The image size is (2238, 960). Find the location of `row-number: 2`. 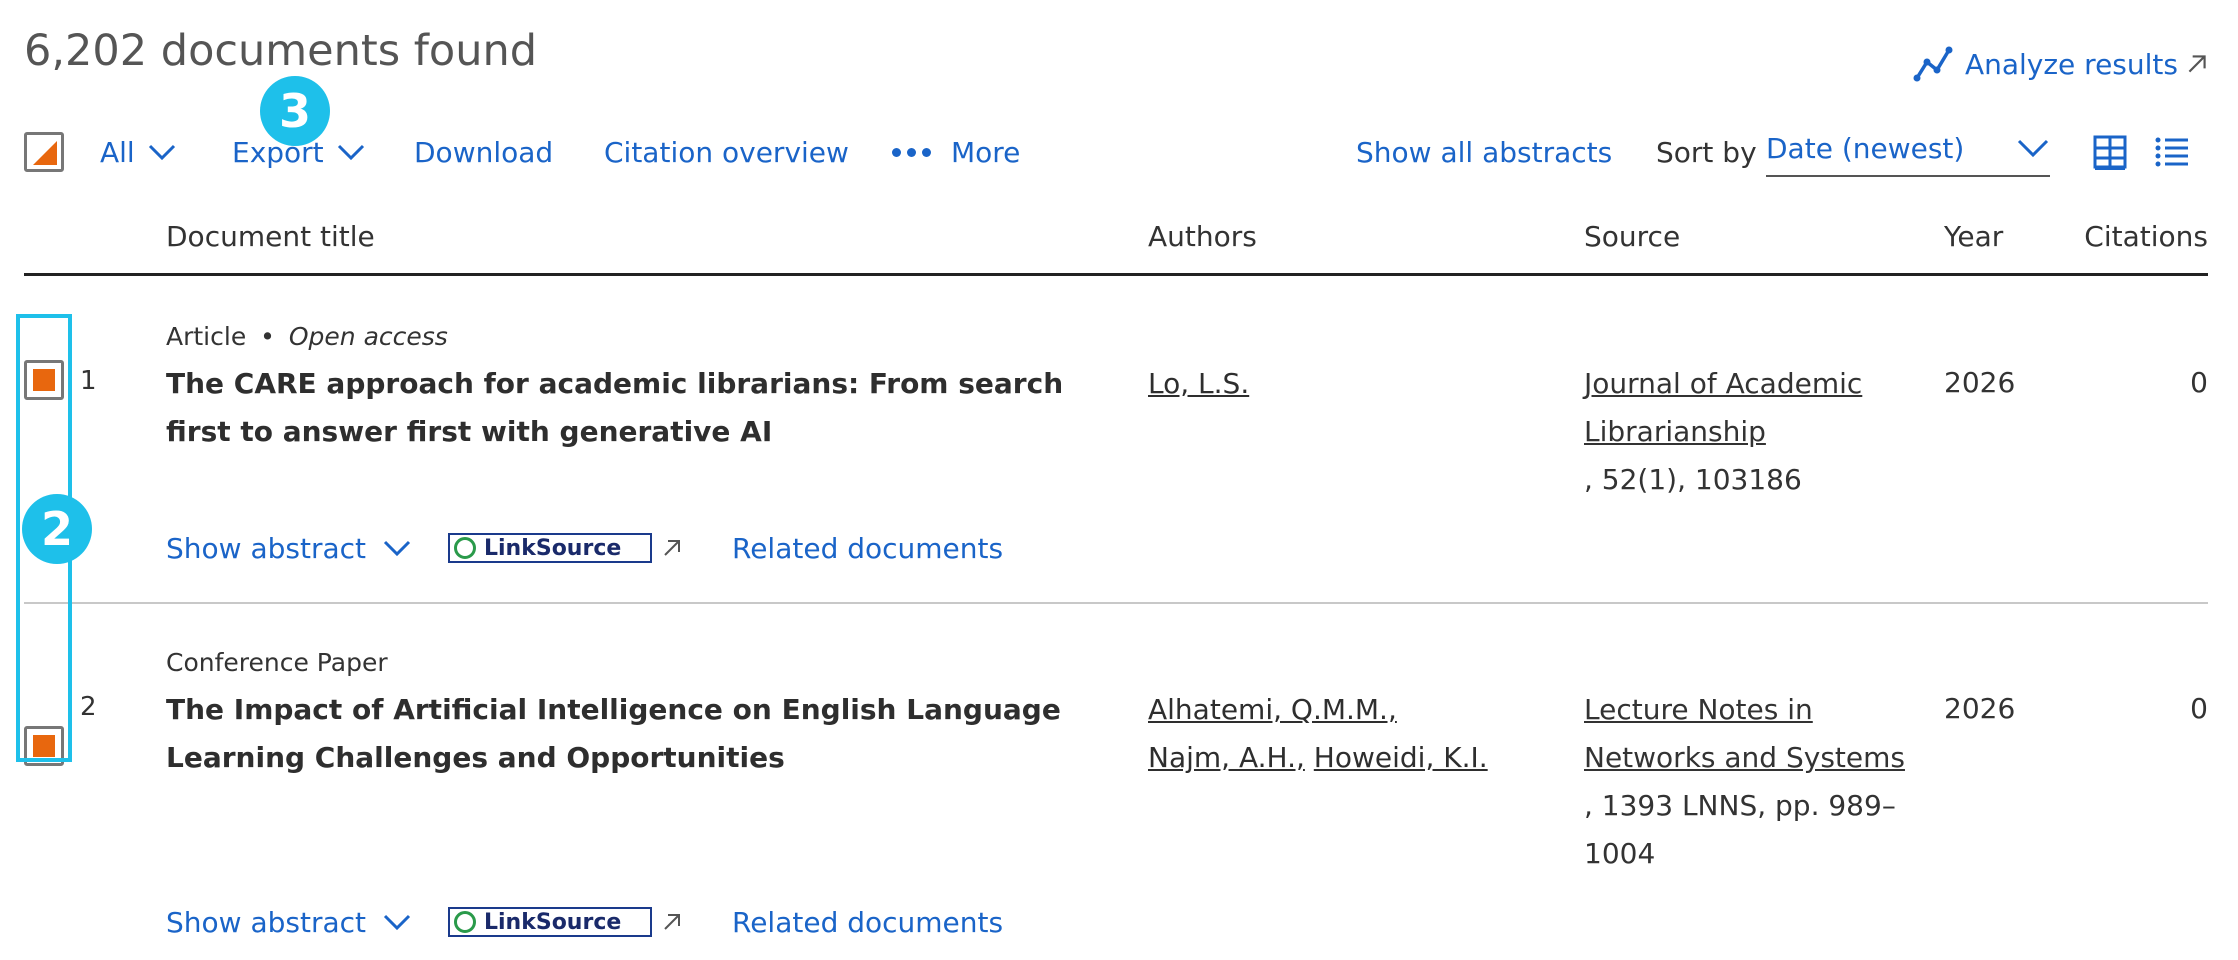

row-number: 2 is located at coordinates (88, 707).